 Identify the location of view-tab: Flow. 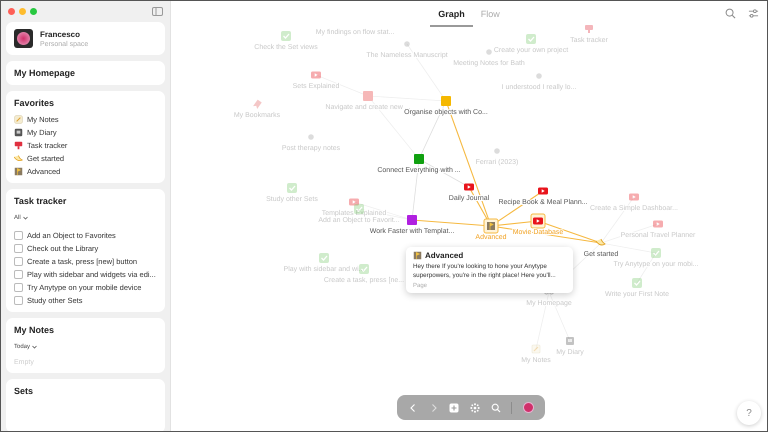
(490, 17).